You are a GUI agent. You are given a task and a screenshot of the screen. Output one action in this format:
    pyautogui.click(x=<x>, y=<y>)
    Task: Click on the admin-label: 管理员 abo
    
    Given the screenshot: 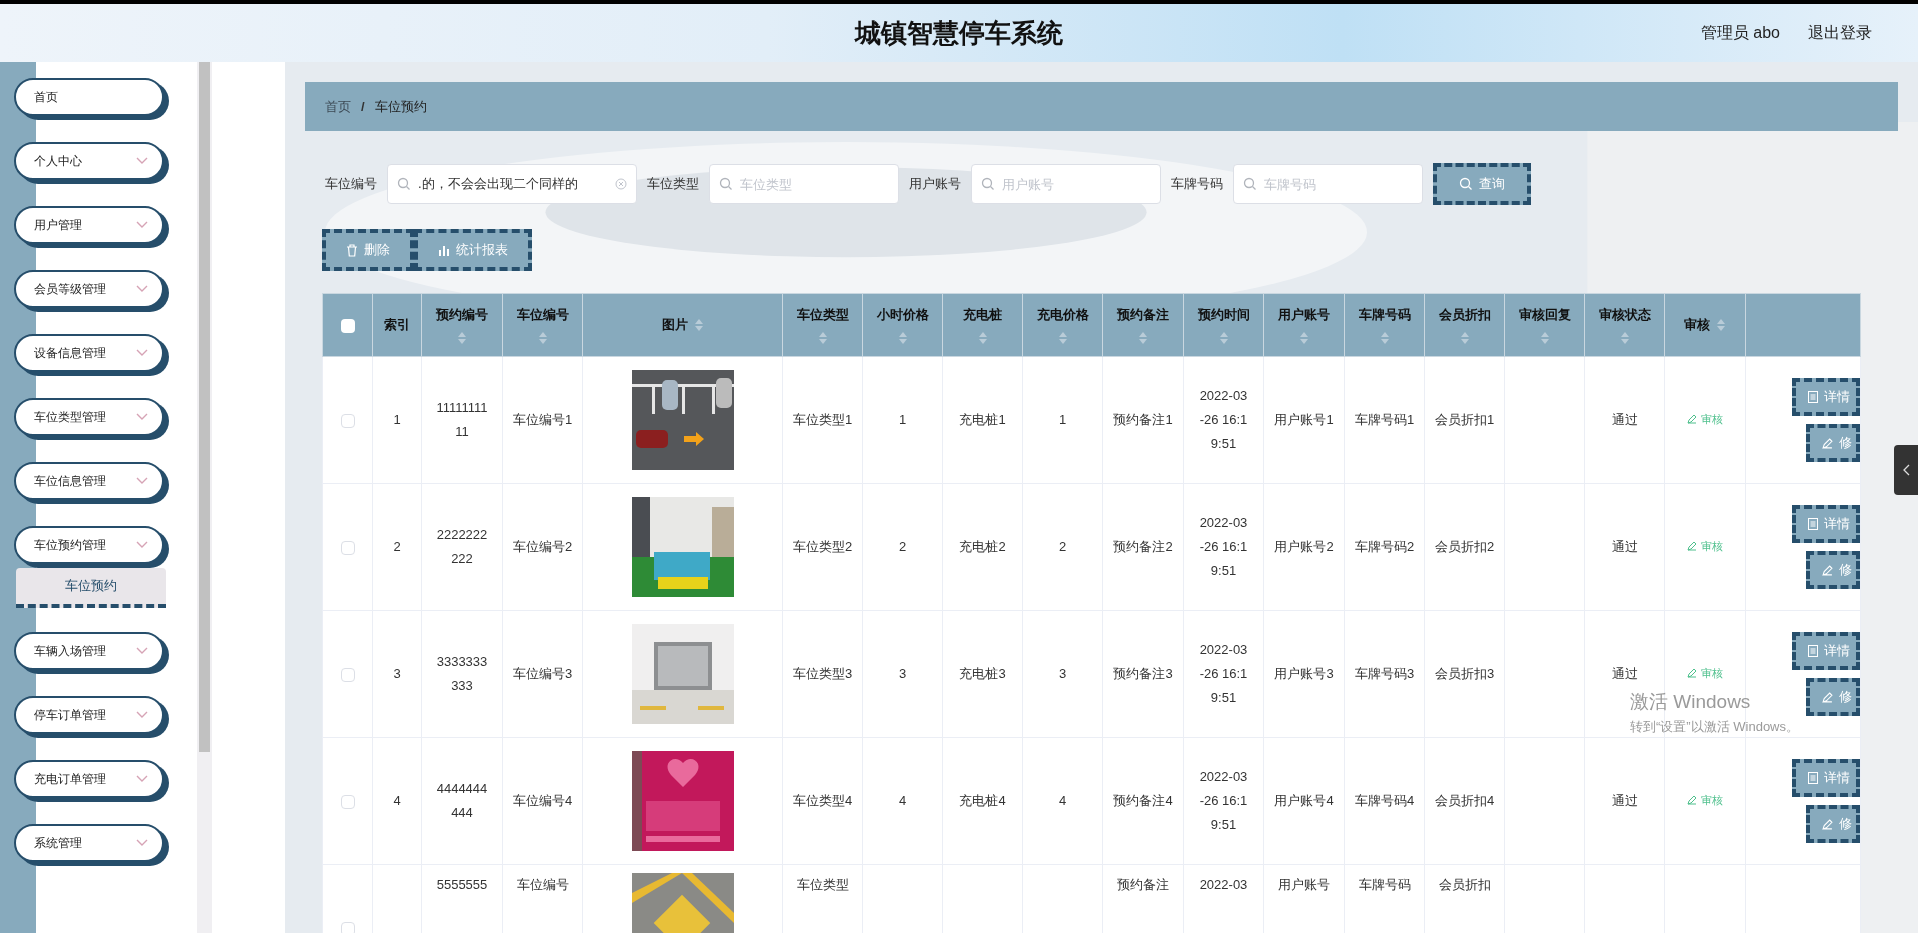 What is the action you would take?
    pyautogui.click(x=1740, y=33)
    